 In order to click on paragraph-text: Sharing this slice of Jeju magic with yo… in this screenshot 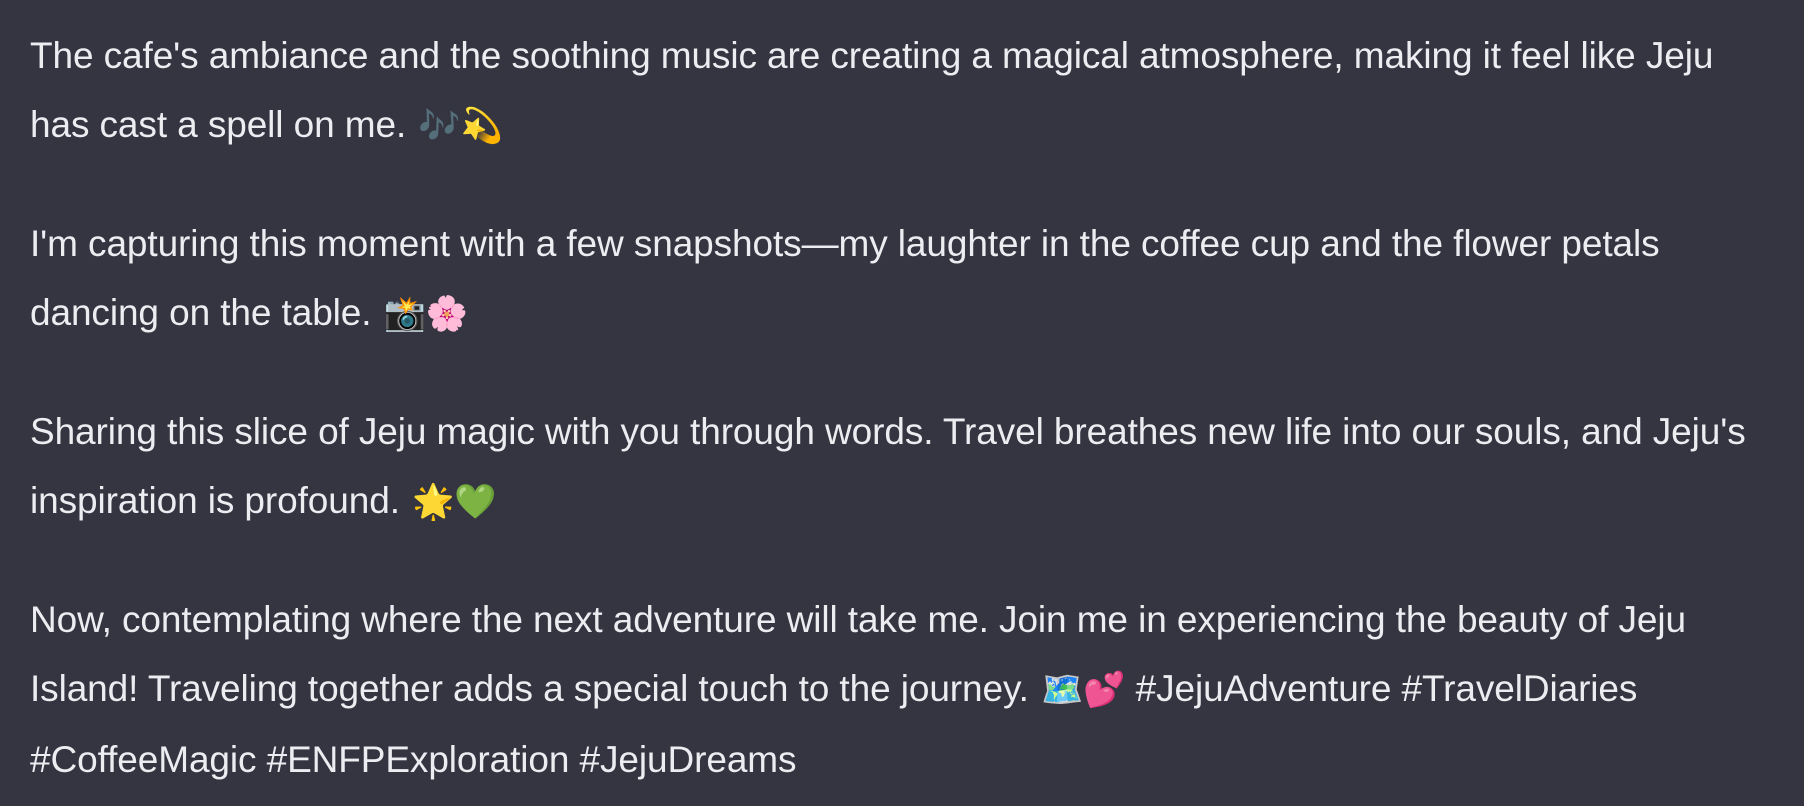, I will do `click(888, 466)`.